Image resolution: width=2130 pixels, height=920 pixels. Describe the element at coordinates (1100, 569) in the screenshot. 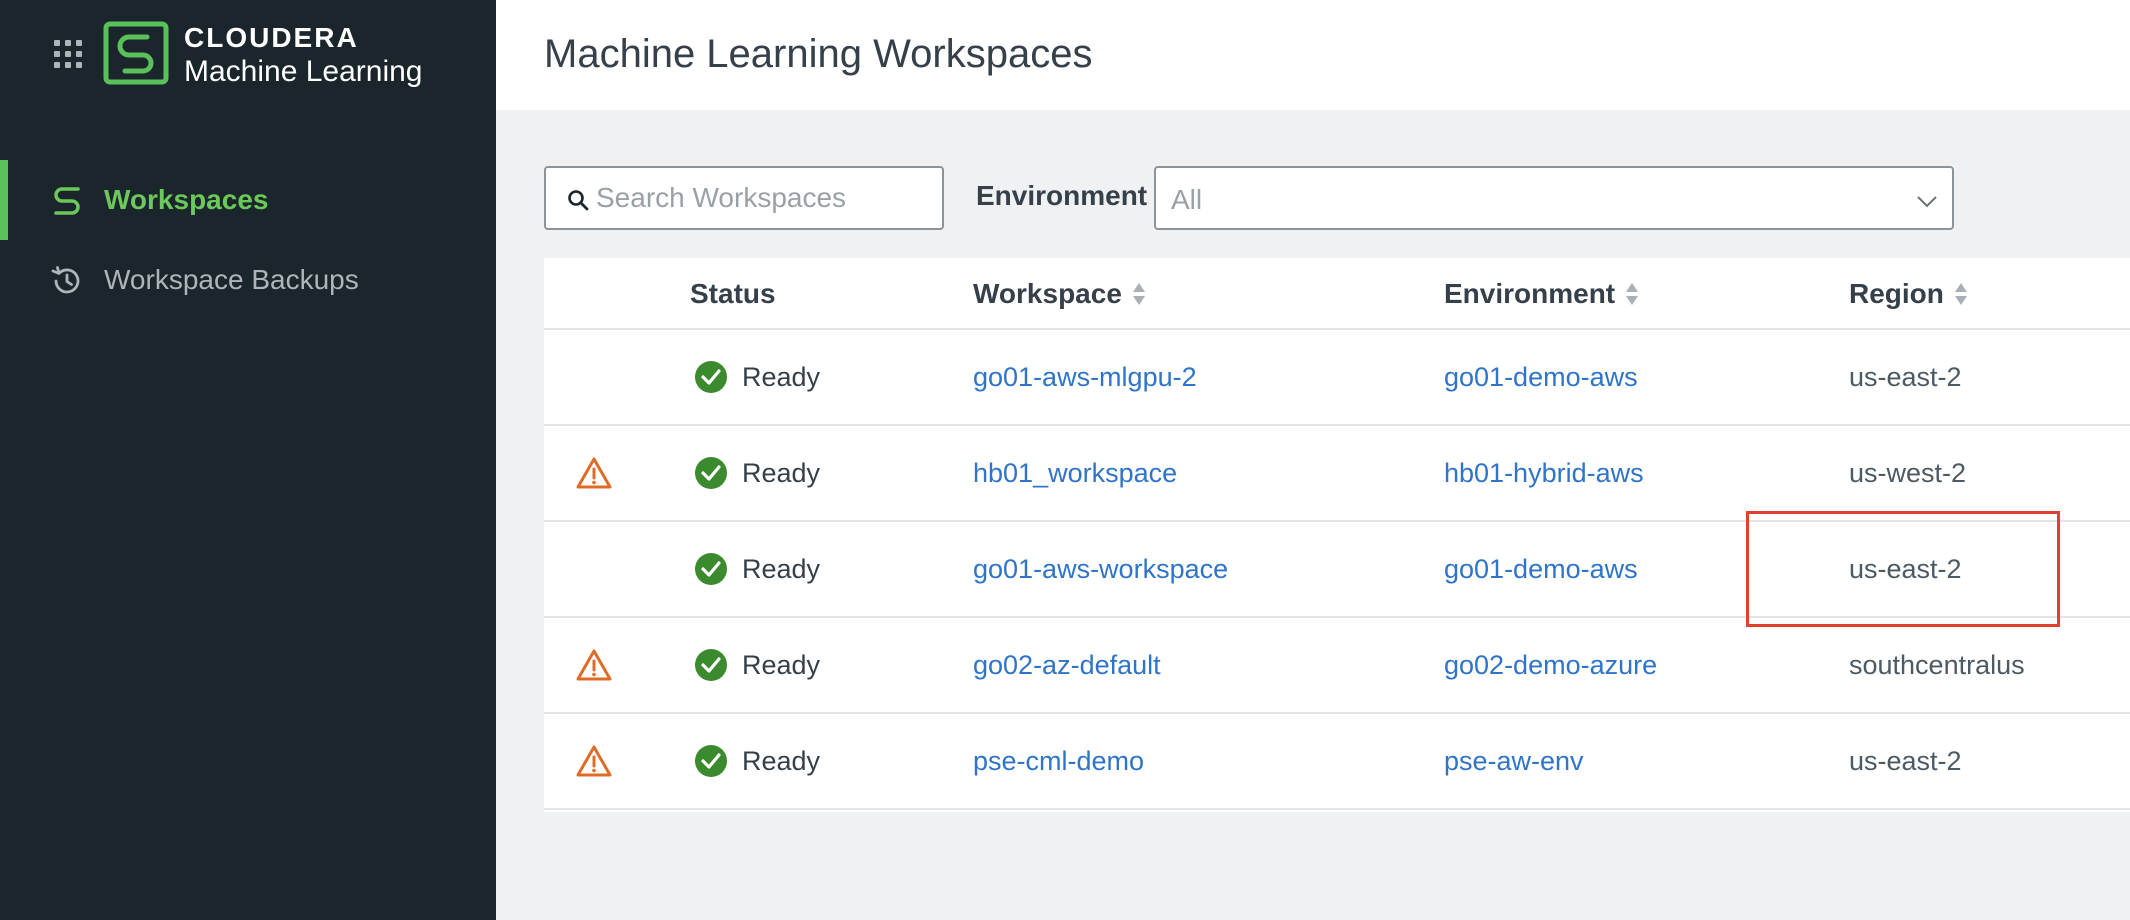

I see `workspace-link: go01-aws-workspace` at that location.